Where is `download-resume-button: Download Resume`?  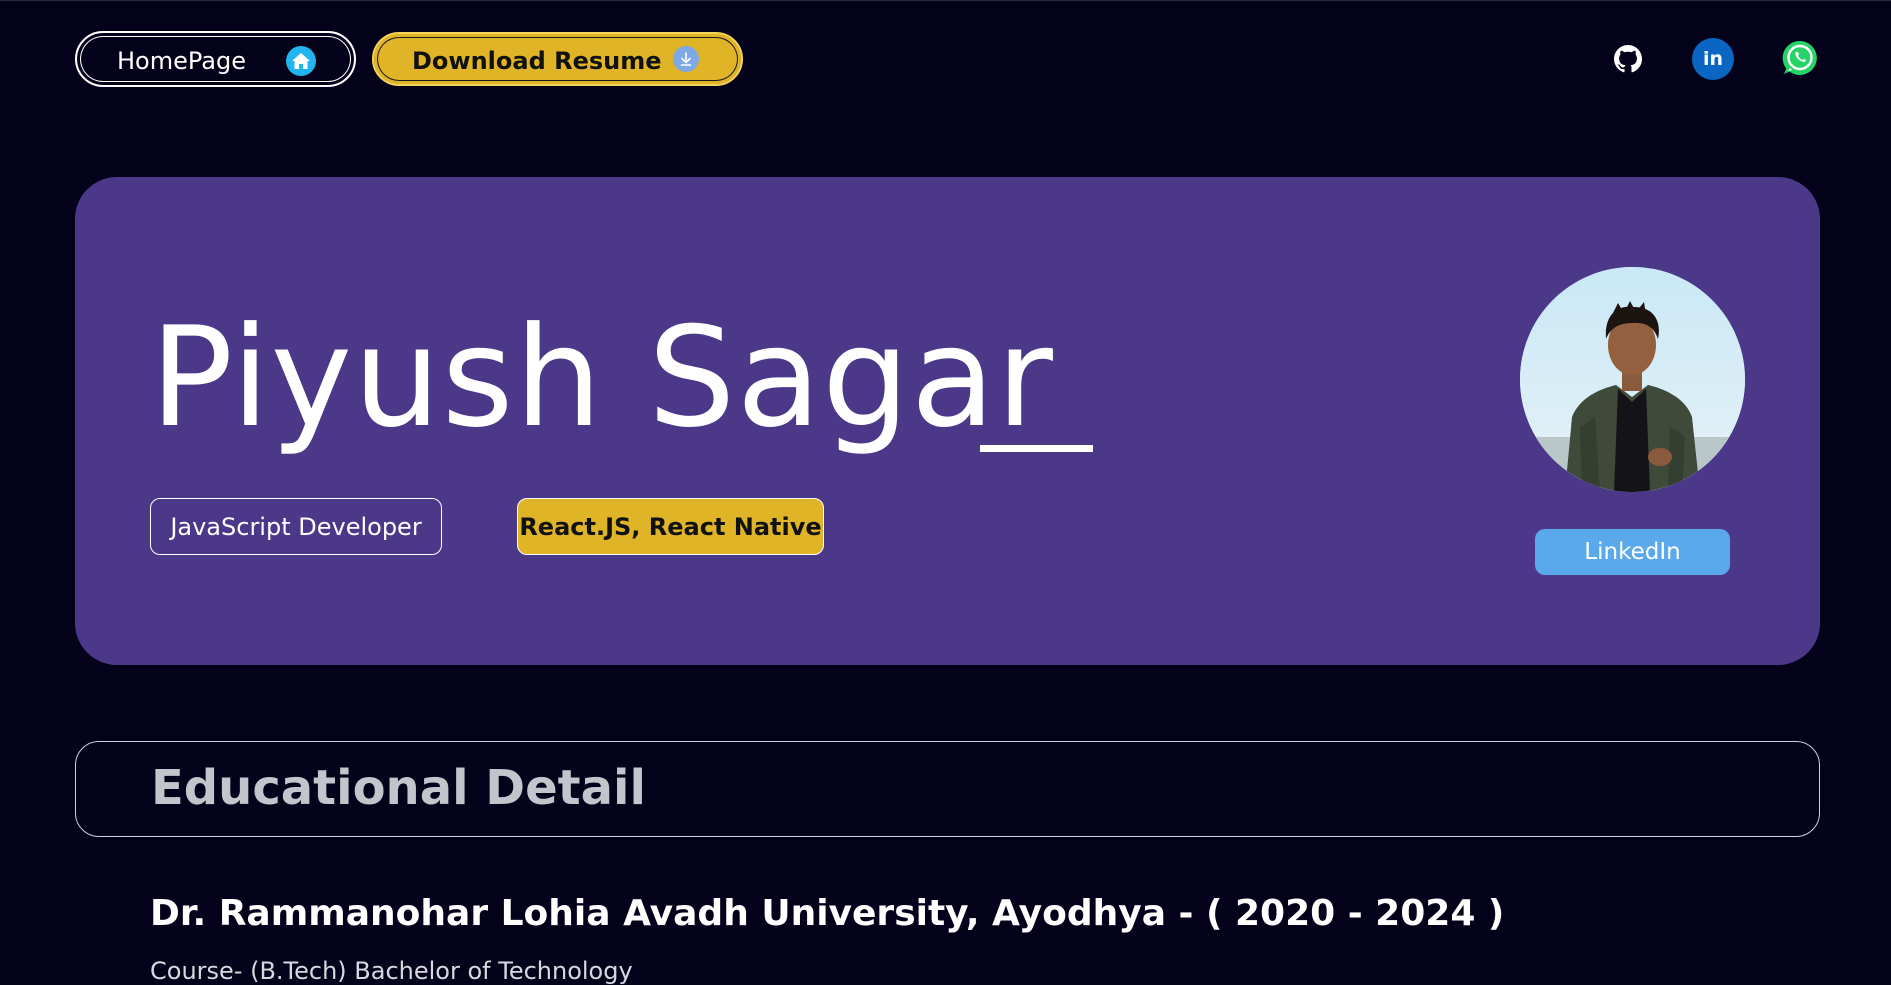 download-resume-button: Download Resume is located at coordinates (557, 59).